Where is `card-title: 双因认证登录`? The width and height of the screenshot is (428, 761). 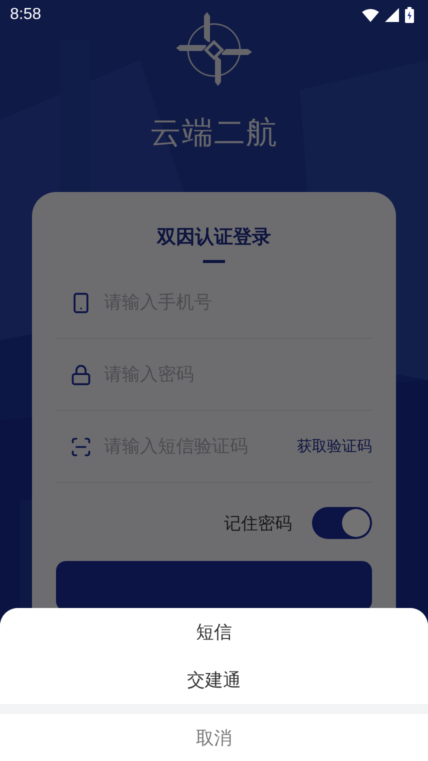
card-title: 双因认证登录 is located at coordinates (214, 237).